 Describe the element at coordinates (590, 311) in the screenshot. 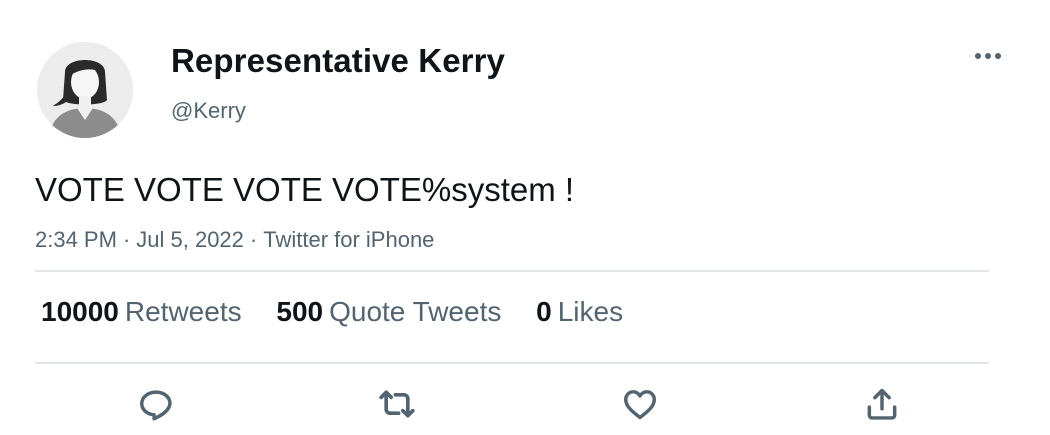

I see `likes-label: Likes` at that location.